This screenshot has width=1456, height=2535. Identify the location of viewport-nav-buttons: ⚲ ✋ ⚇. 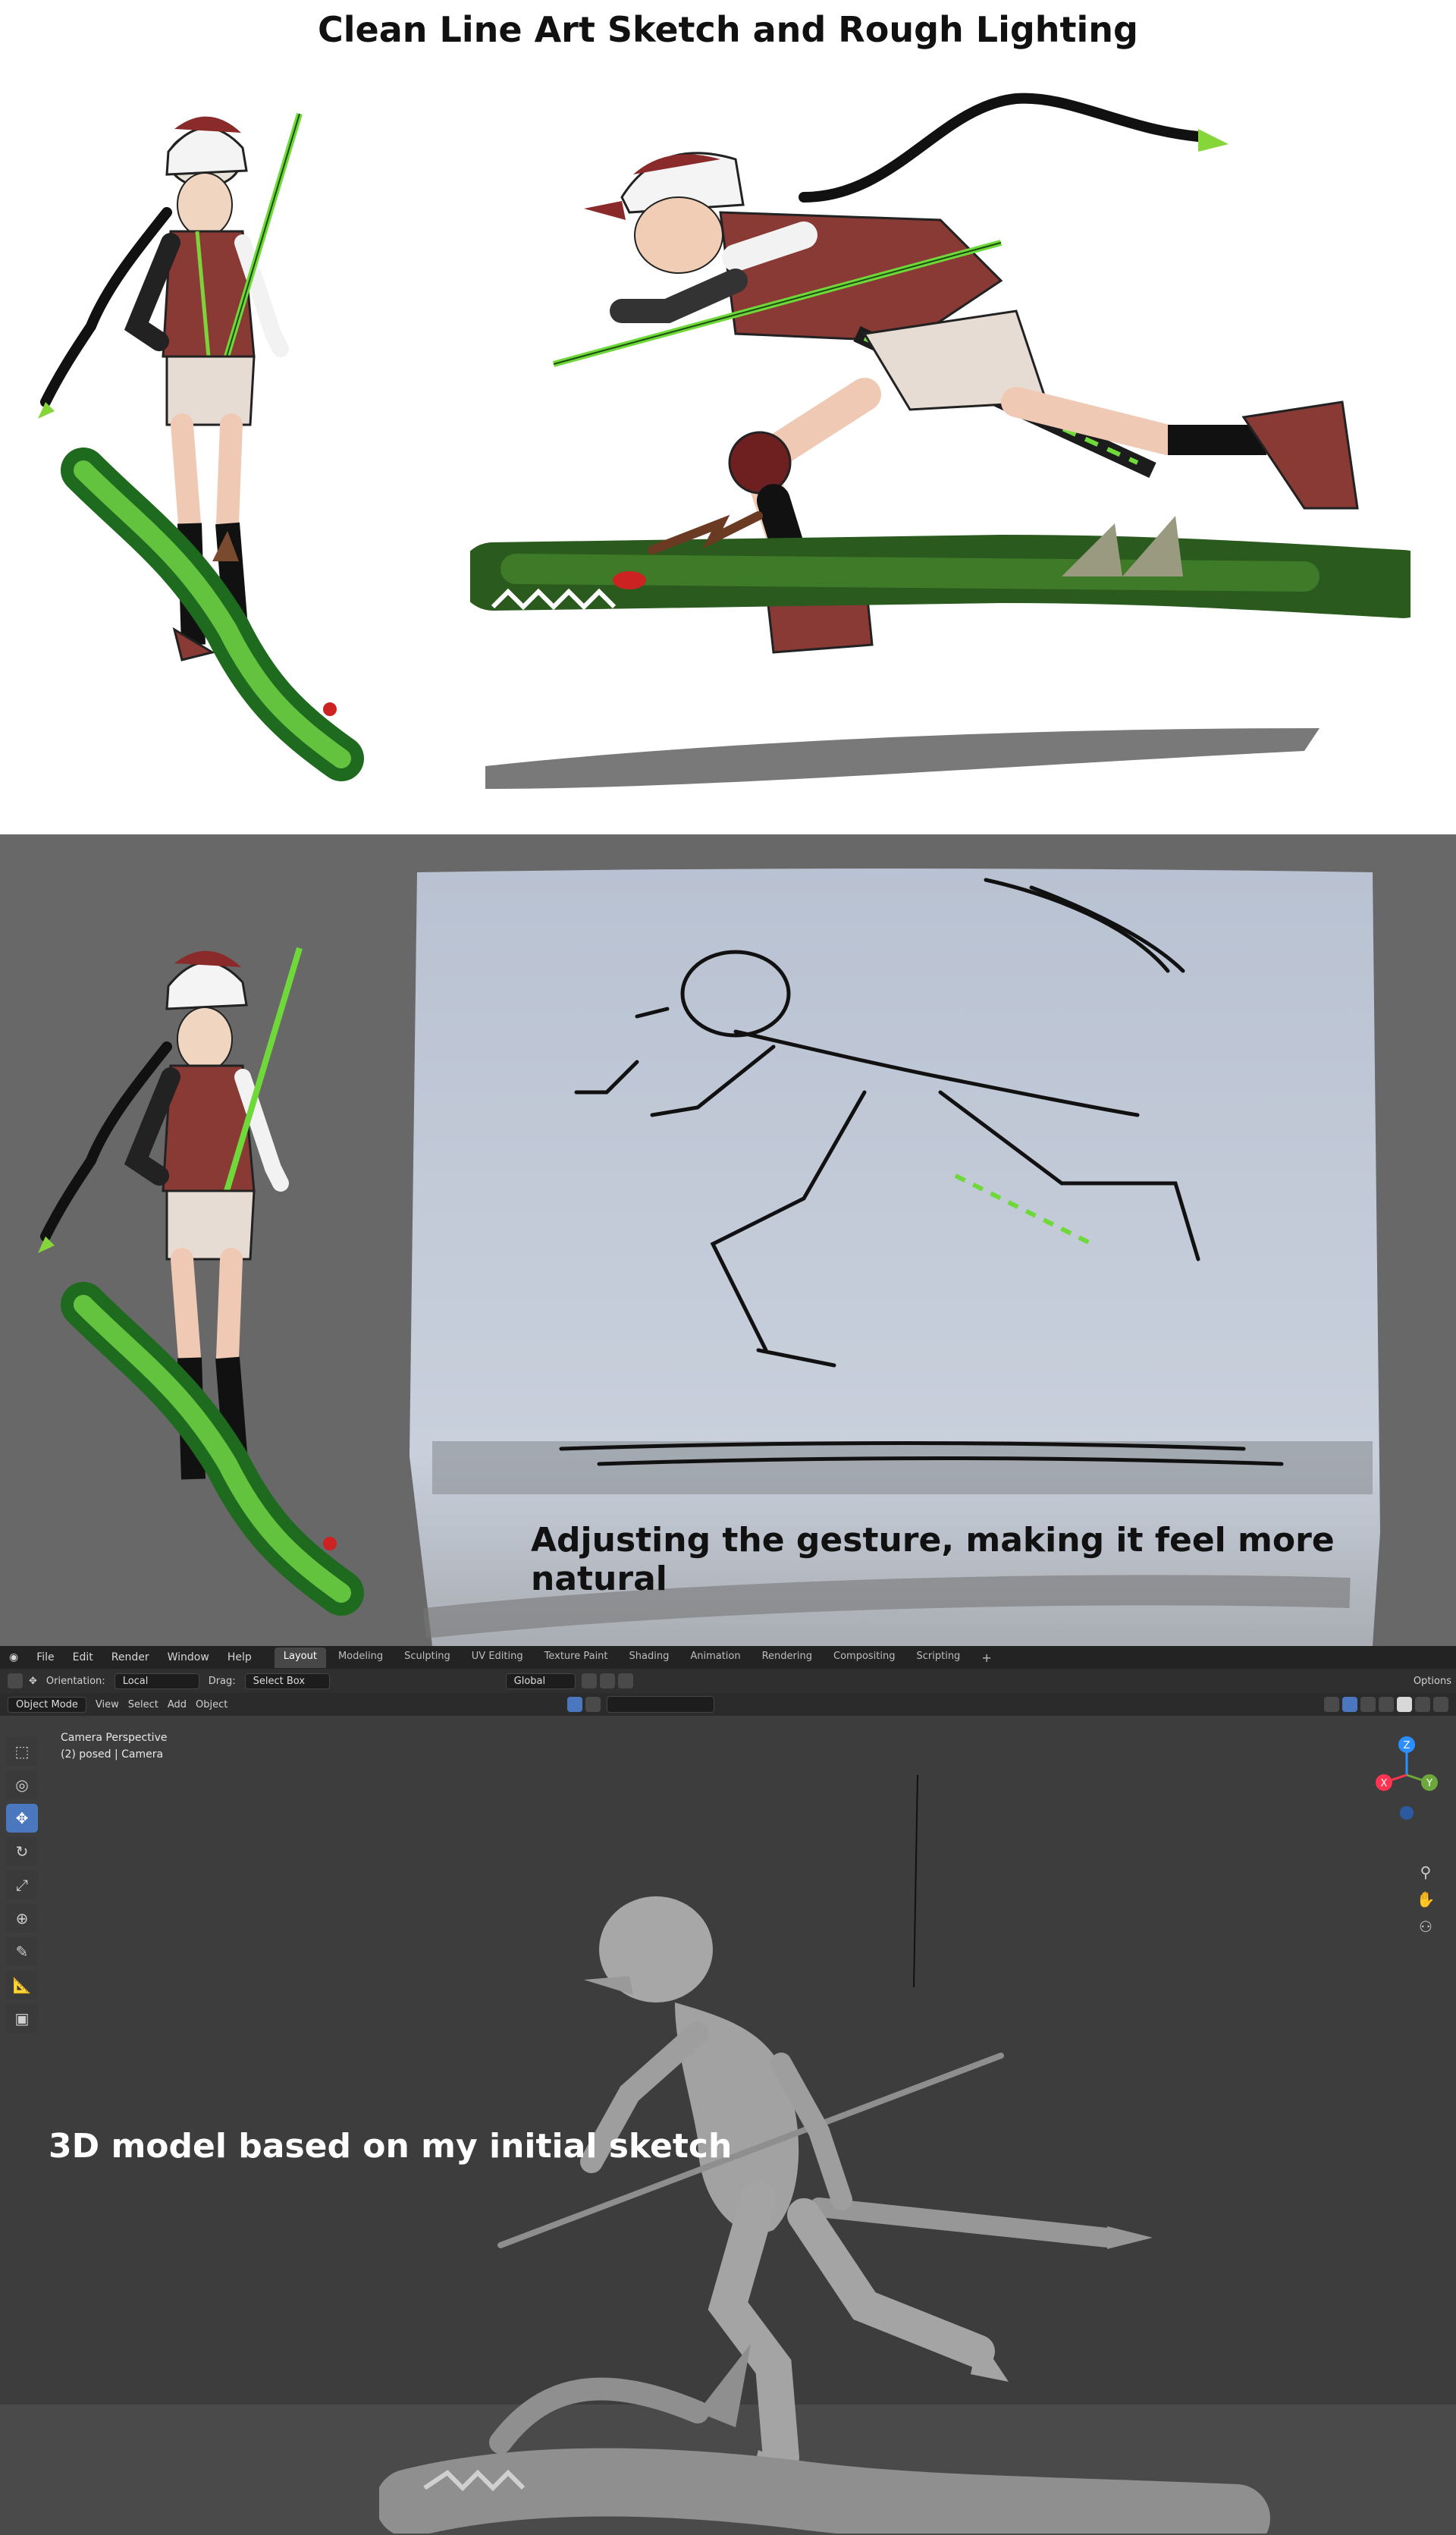
(1425, 1899).